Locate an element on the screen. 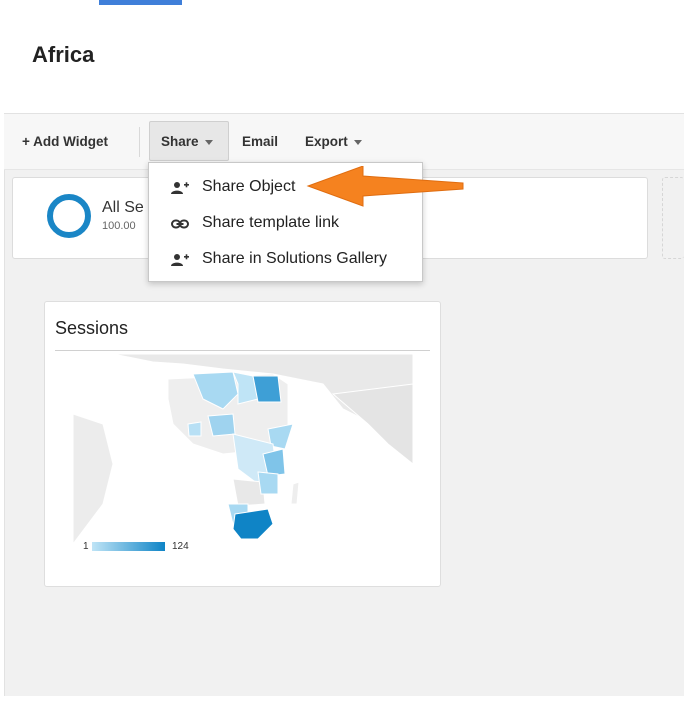  menu-item-label: Share template link is located at coordinates (270, 222).